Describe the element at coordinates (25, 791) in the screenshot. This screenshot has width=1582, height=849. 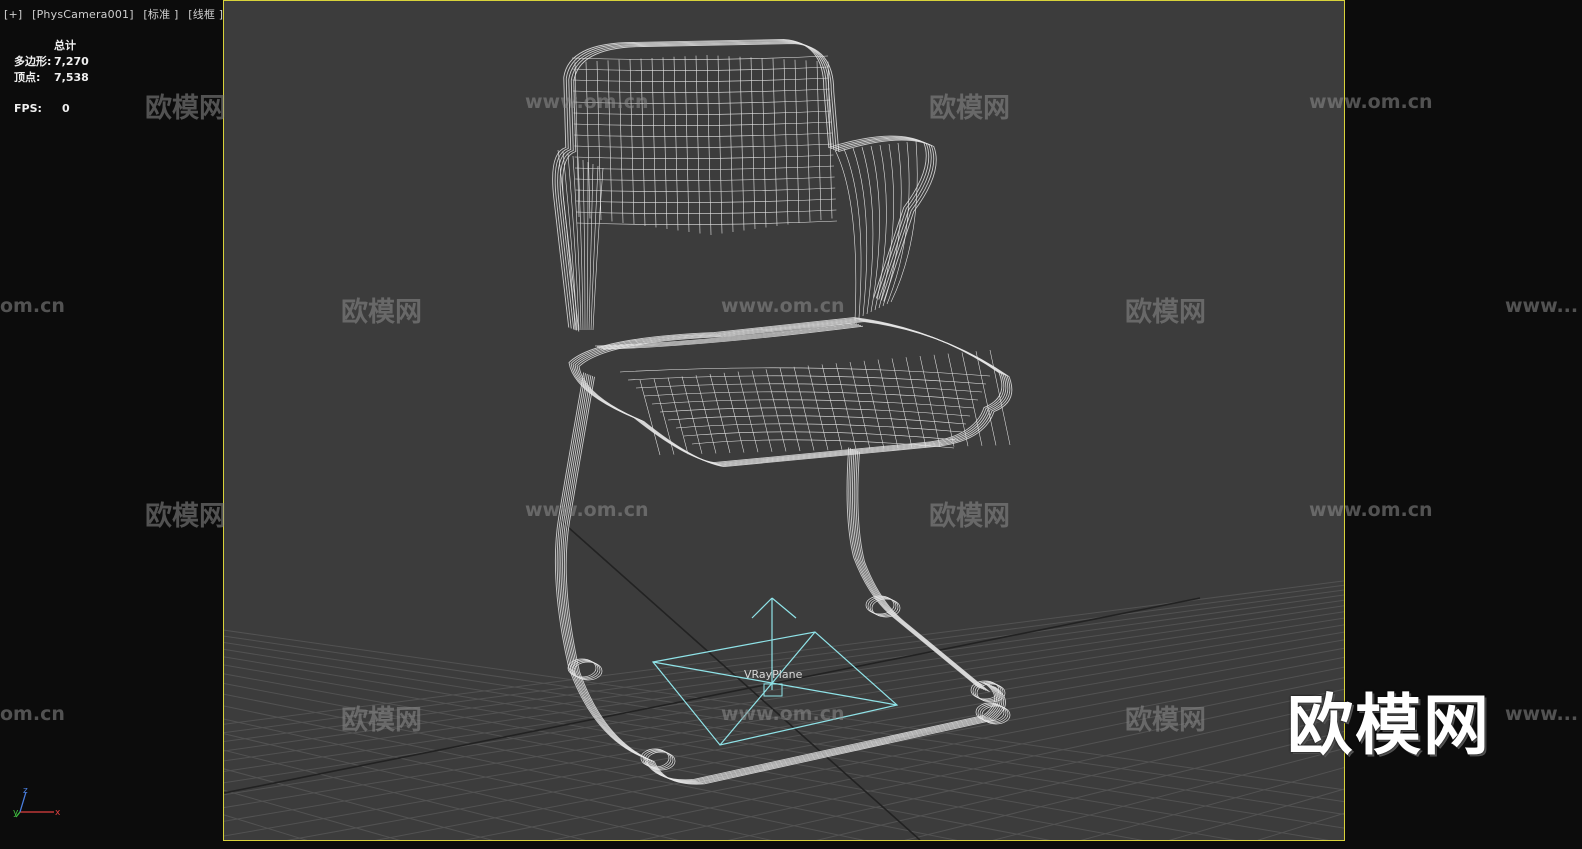
I see `axis-z-label: z` at that location.